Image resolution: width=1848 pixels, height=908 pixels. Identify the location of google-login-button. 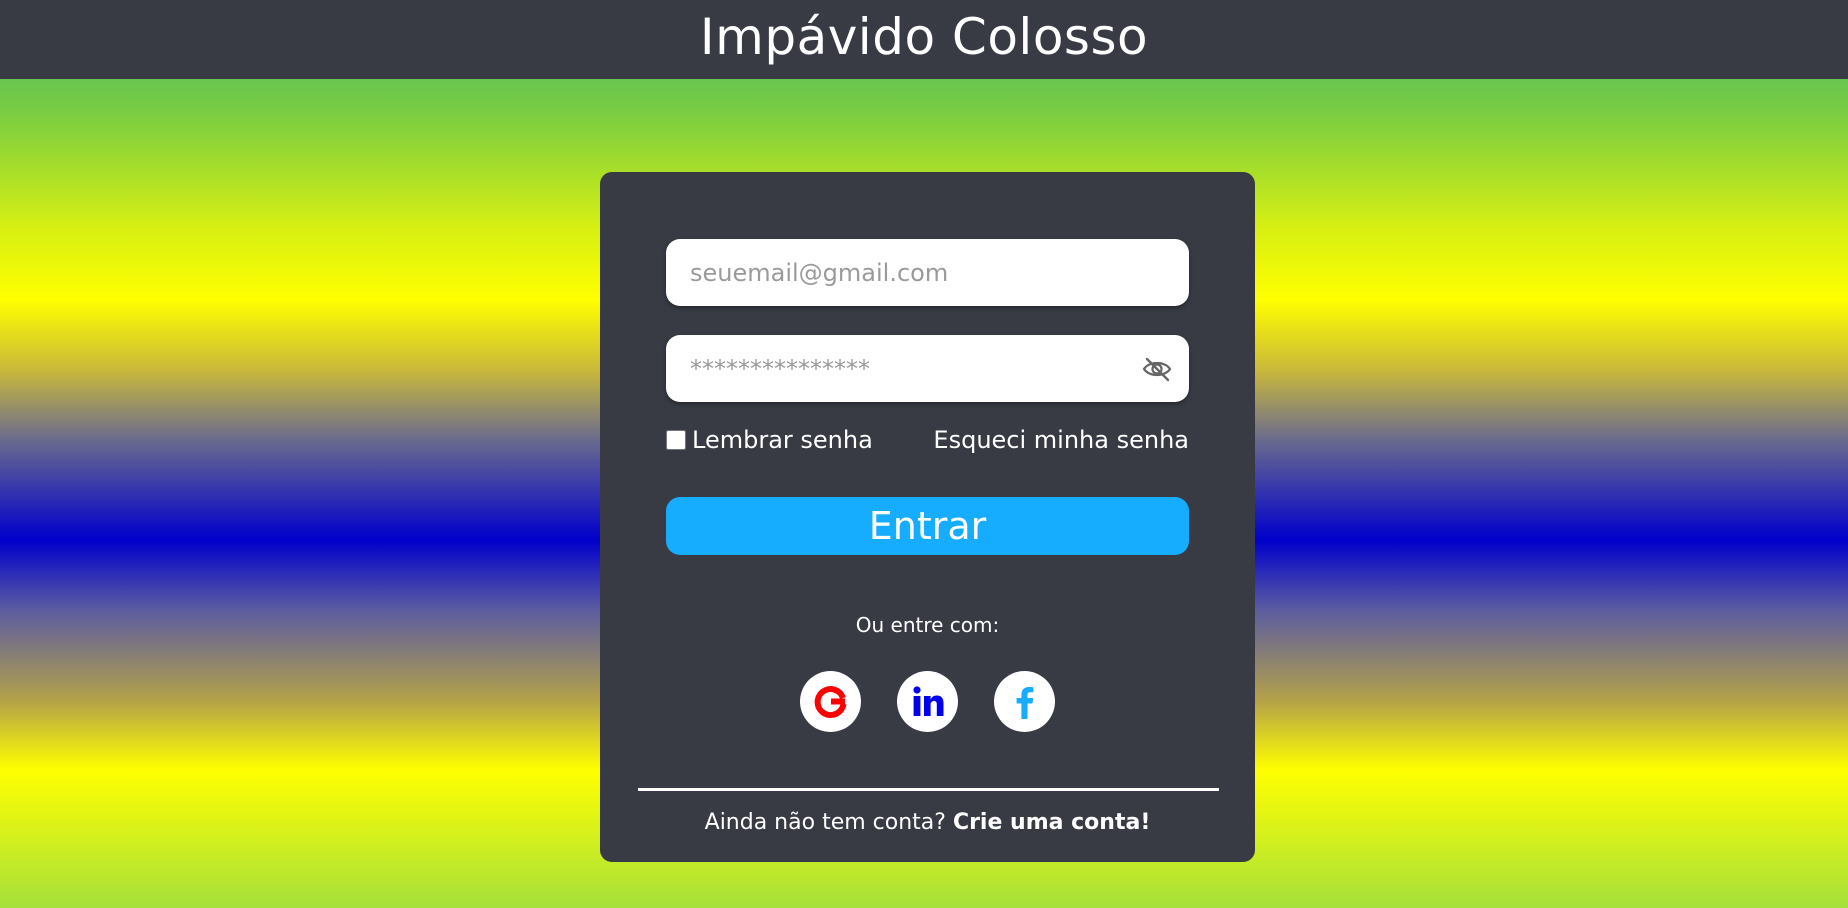
(830, 701).